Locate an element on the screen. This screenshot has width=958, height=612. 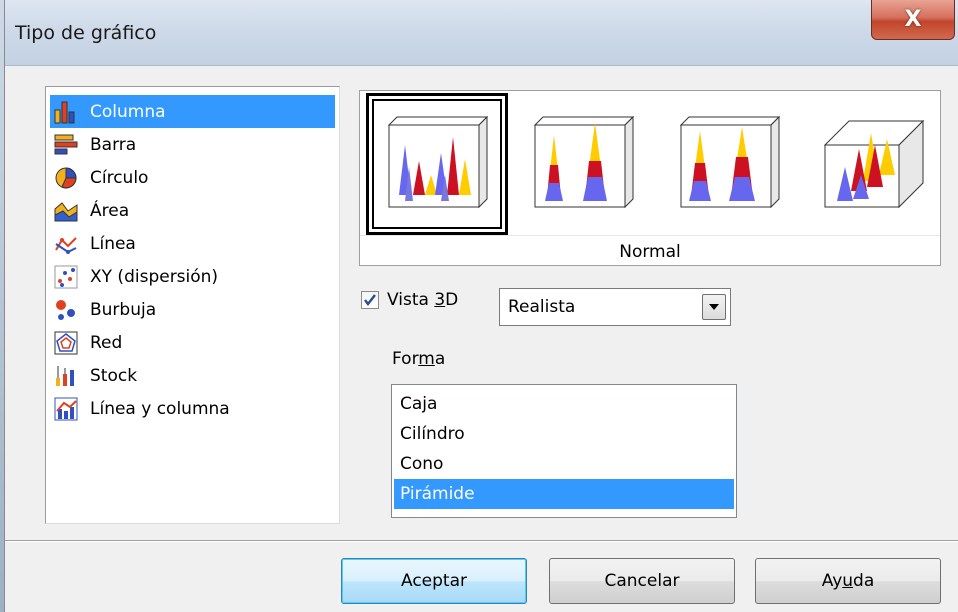
chart-type-item-linea-columna: Línea y columna is located at coordinates (192, 408).